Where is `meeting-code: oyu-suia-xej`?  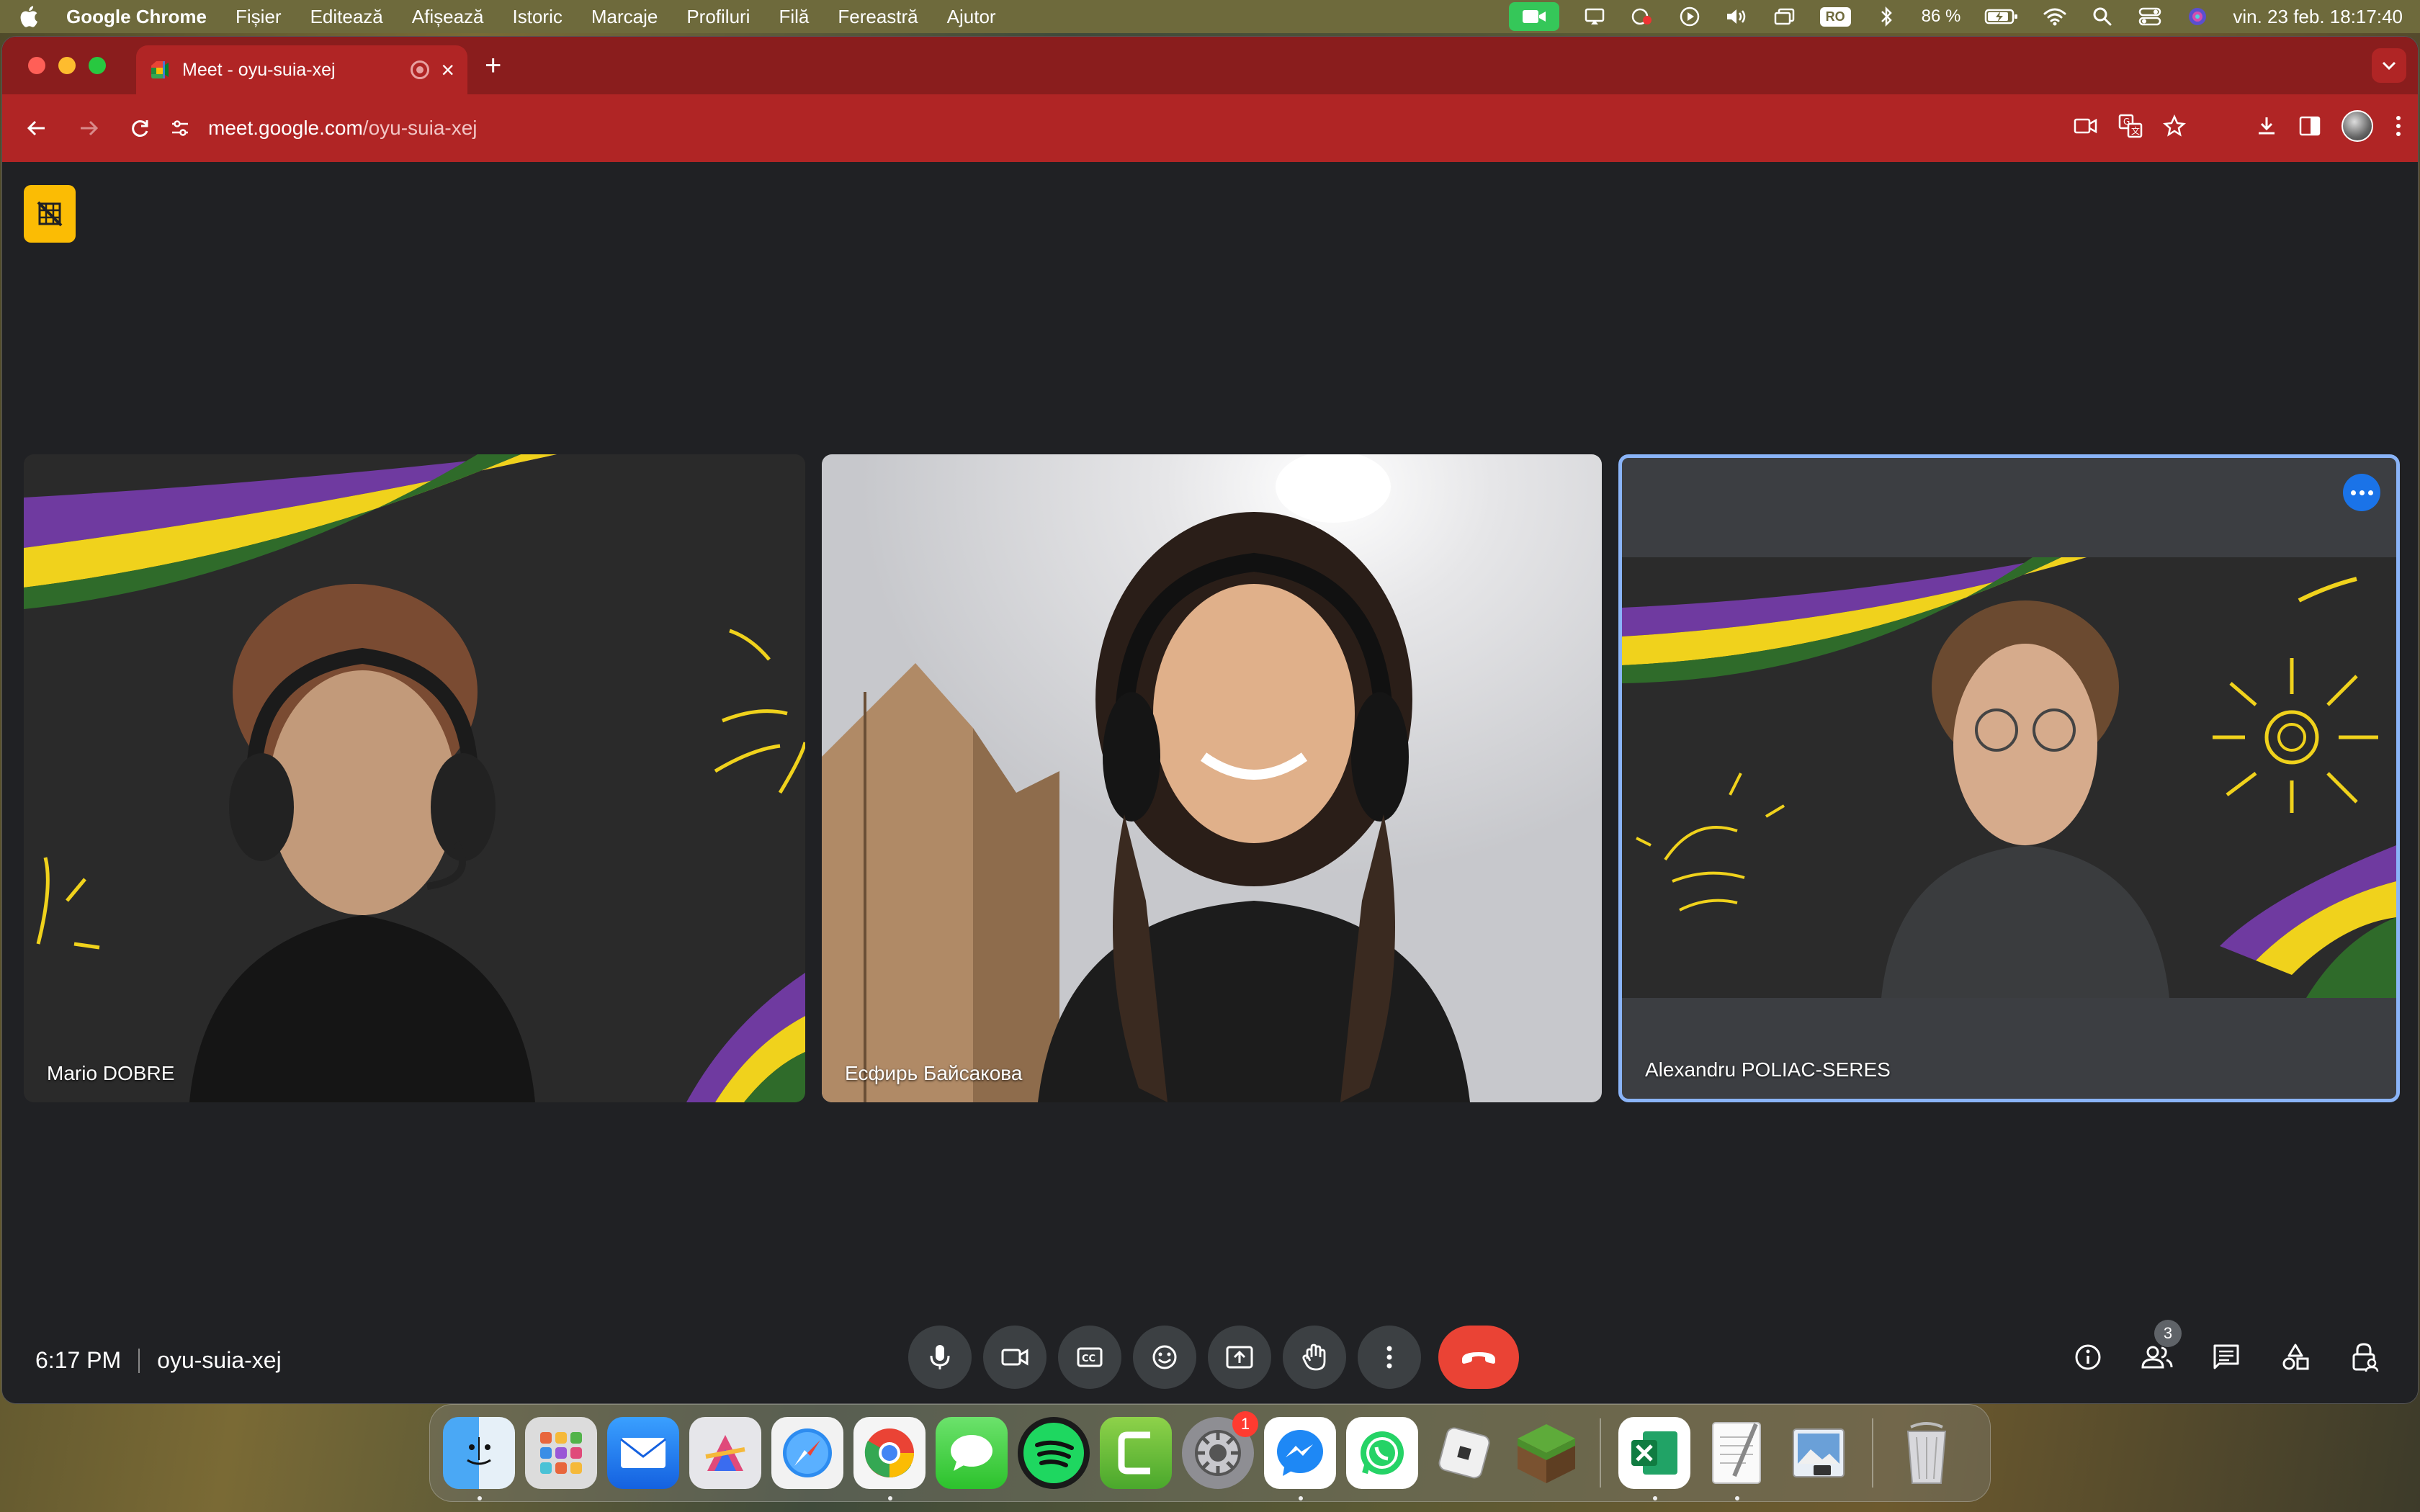
meeting-code: oyu-suia-xej is located at coordinates (220, 1360).